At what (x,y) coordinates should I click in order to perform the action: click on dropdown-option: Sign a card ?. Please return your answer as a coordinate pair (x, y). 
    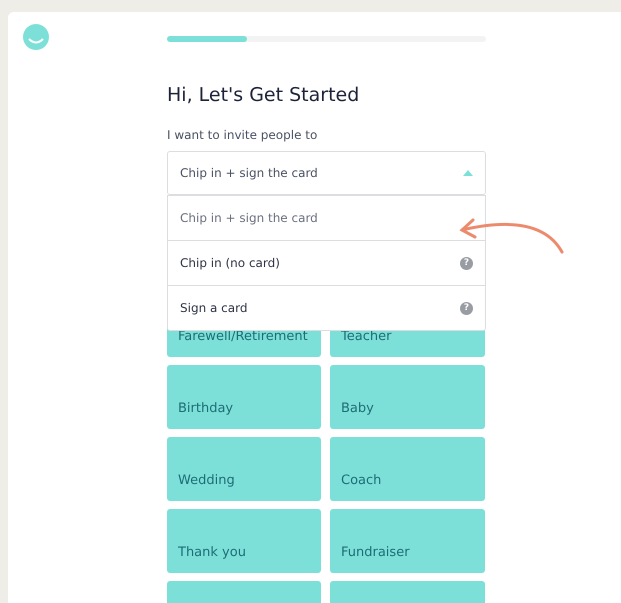
    Looking at the image, I should click on (326, 307).